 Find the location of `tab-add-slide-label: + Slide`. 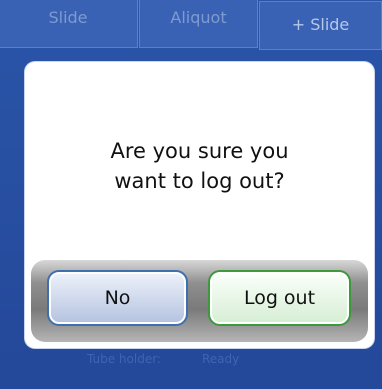

tab-add-slide-label: + Slide is located at coordinates (320, 24).